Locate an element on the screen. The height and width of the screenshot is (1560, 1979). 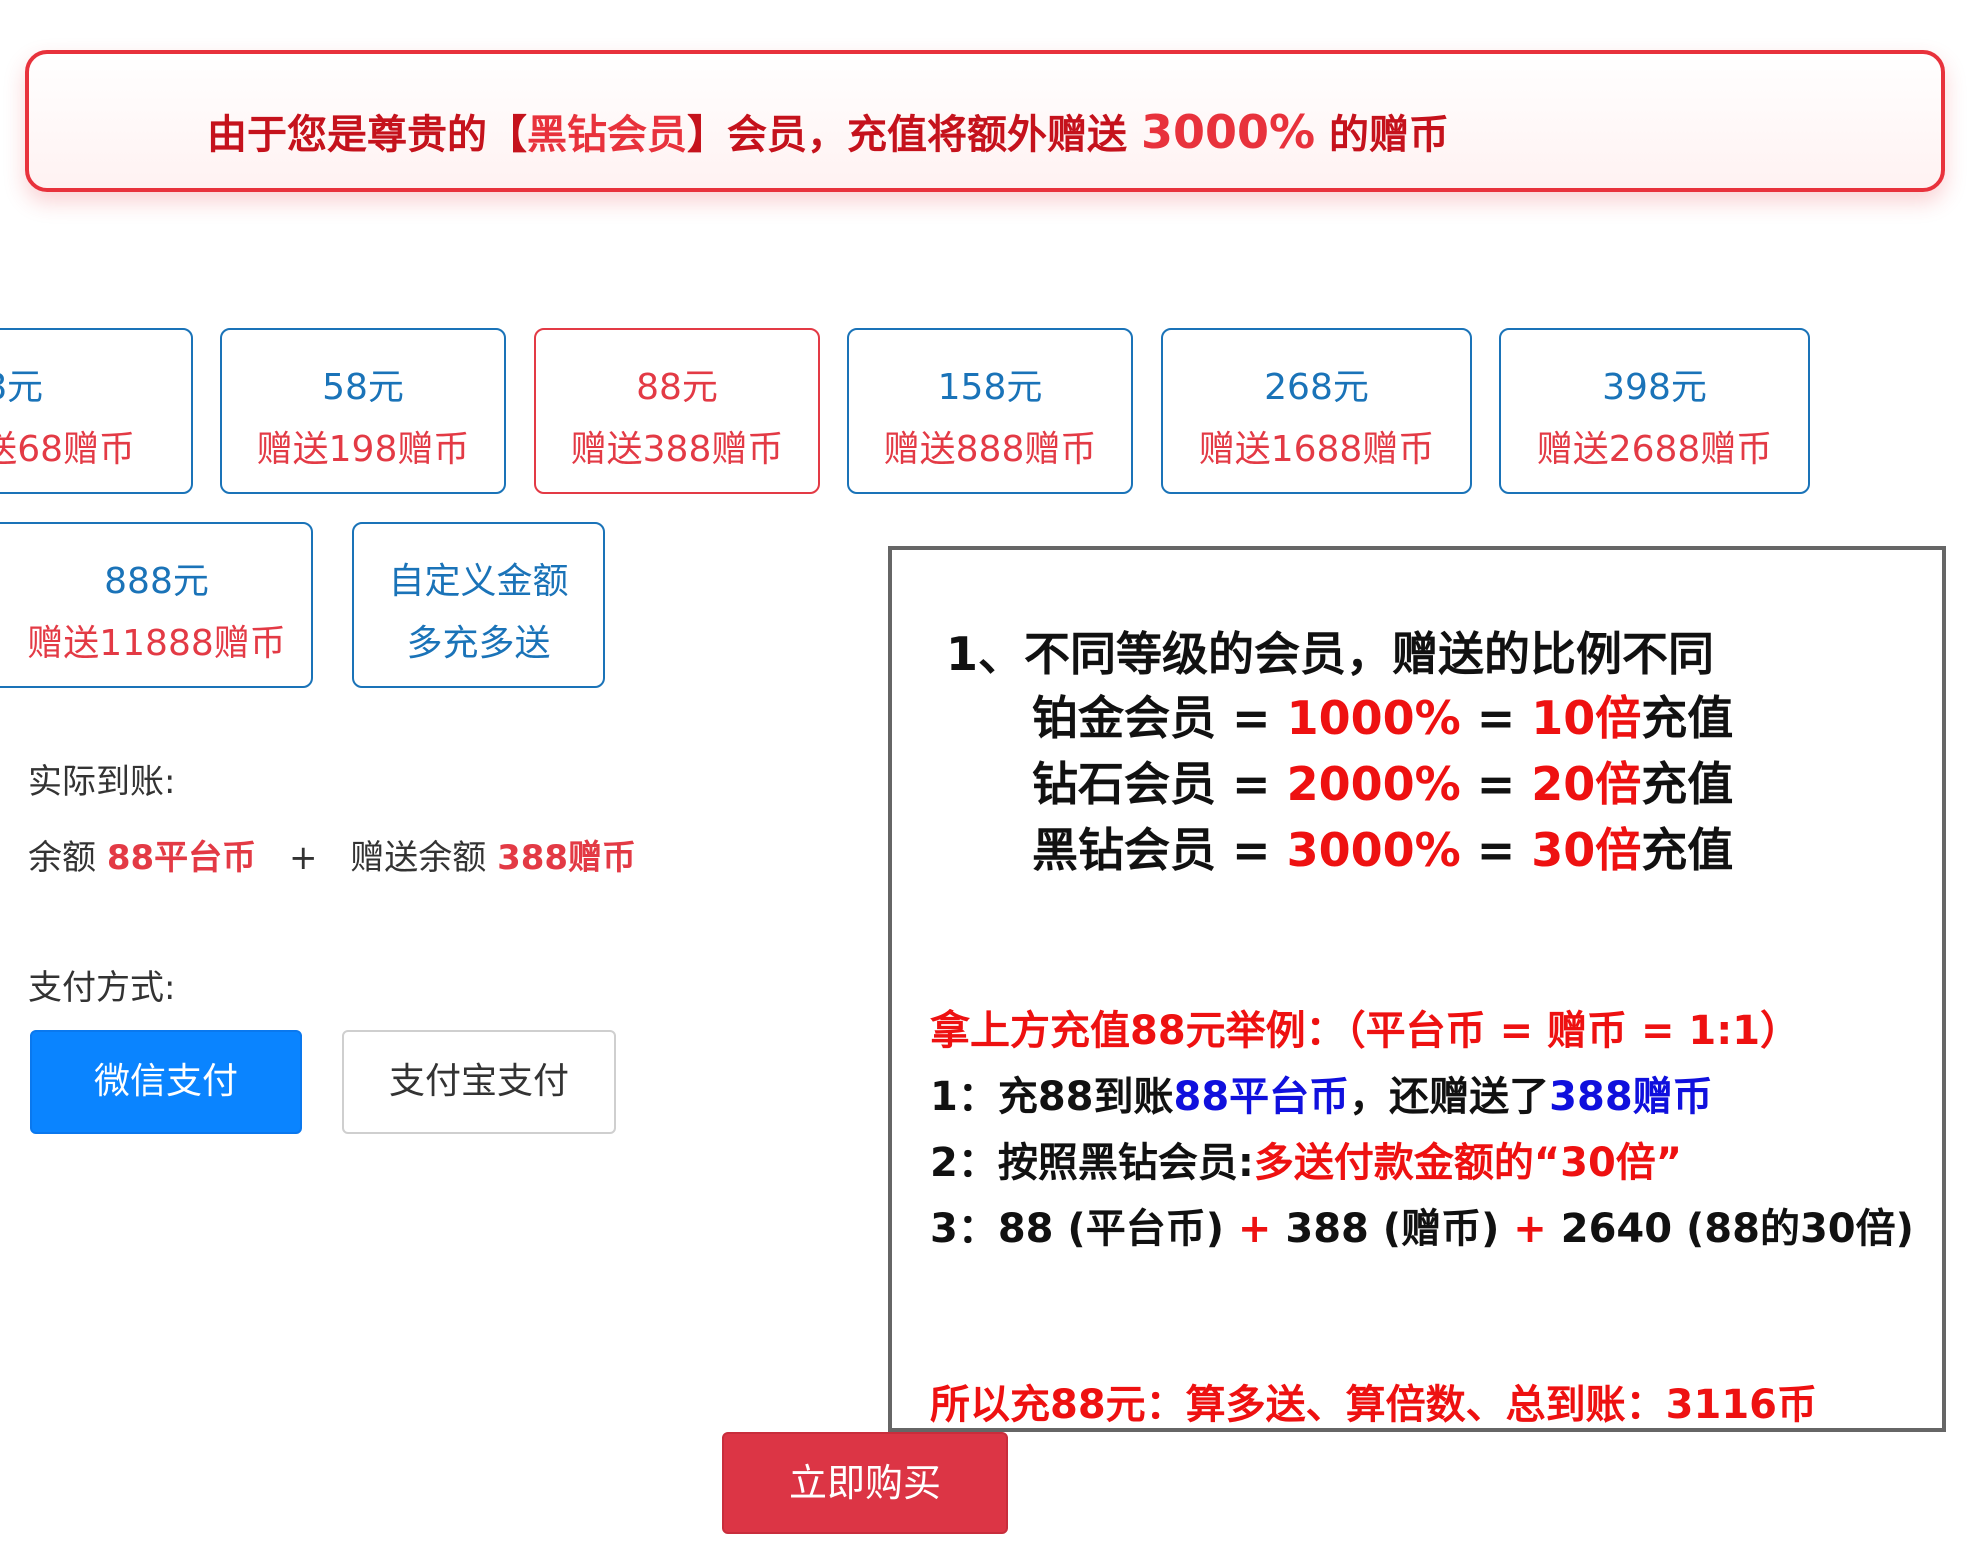
actual-amount-label: 实际到账: is located at coordinates (102, 782).